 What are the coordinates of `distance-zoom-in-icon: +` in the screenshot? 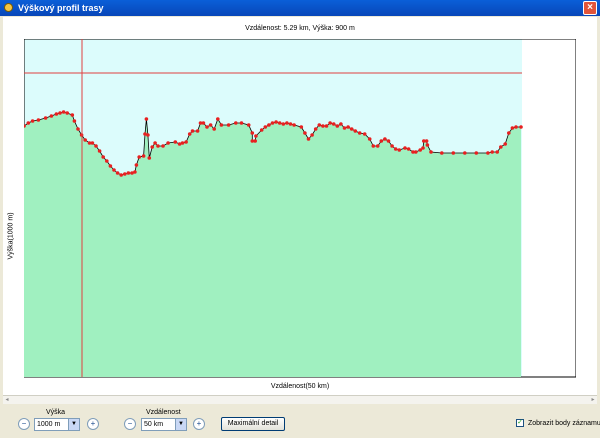 It's located at (199, 424).